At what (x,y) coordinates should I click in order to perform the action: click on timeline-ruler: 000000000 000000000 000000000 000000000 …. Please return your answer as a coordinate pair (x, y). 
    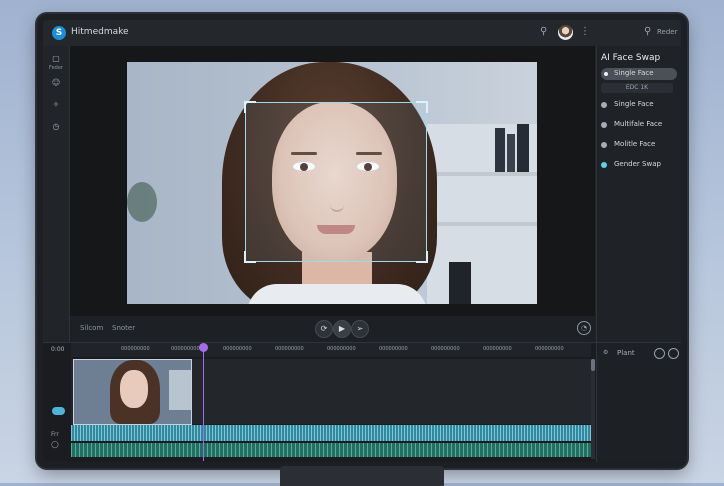
    Looking at the image, I should click on (331, 350).